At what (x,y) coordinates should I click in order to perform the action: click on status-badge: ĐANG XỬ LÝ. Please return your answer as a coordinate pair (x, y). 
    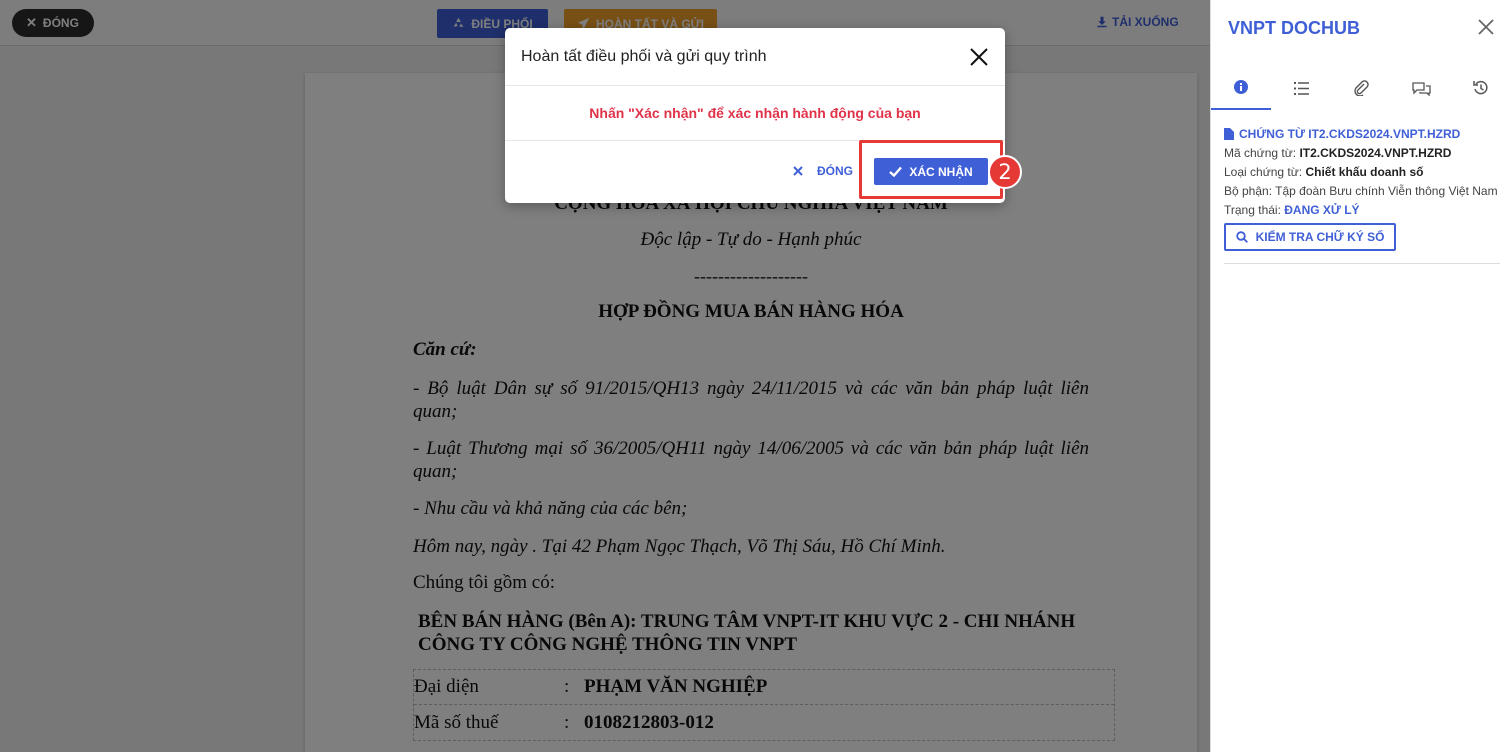
    Looking at the image, I should click on (1322, 210).